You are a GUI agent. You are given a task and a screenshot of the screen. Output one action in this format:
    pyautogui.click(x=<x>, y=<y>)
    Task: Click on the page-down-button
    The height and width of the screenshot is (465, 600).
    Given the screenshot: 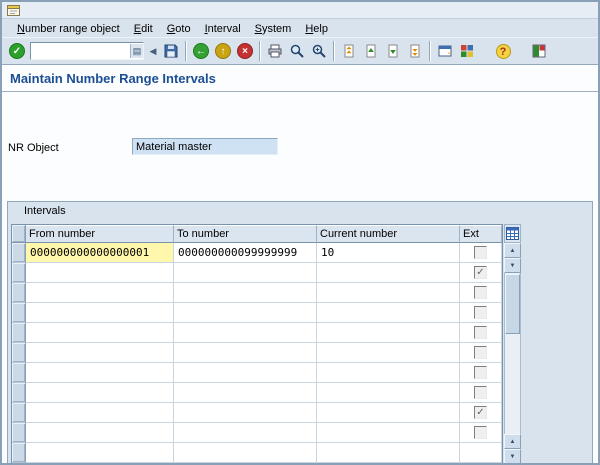 What is the action you would take?
    pyautogui.click(x=393, y=51)
    